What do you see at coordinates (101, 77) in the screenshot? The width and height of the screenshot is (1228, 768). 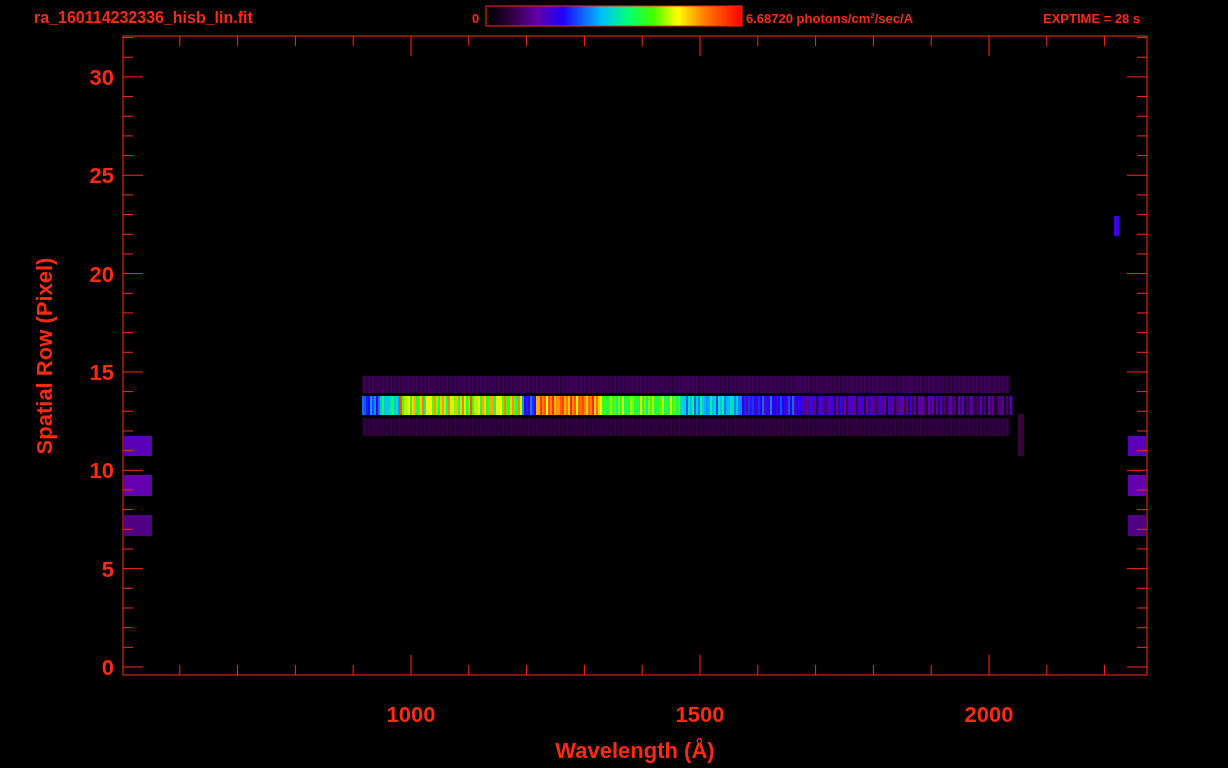 I see `y-tick-label: 30` at bounding box center [101, 77].